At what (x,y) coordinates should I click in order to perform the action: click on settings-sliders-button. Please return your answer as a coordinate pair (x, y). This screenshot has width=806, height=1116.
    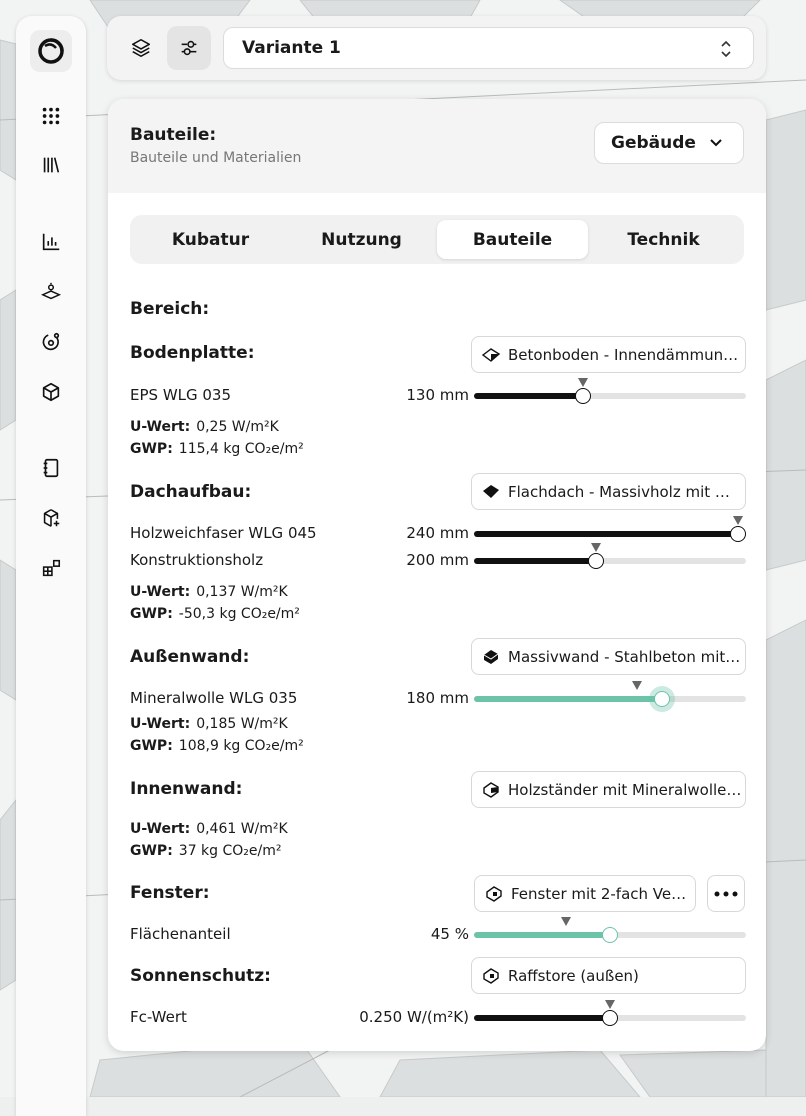
    Looking at the image, I should click on (189, 48).